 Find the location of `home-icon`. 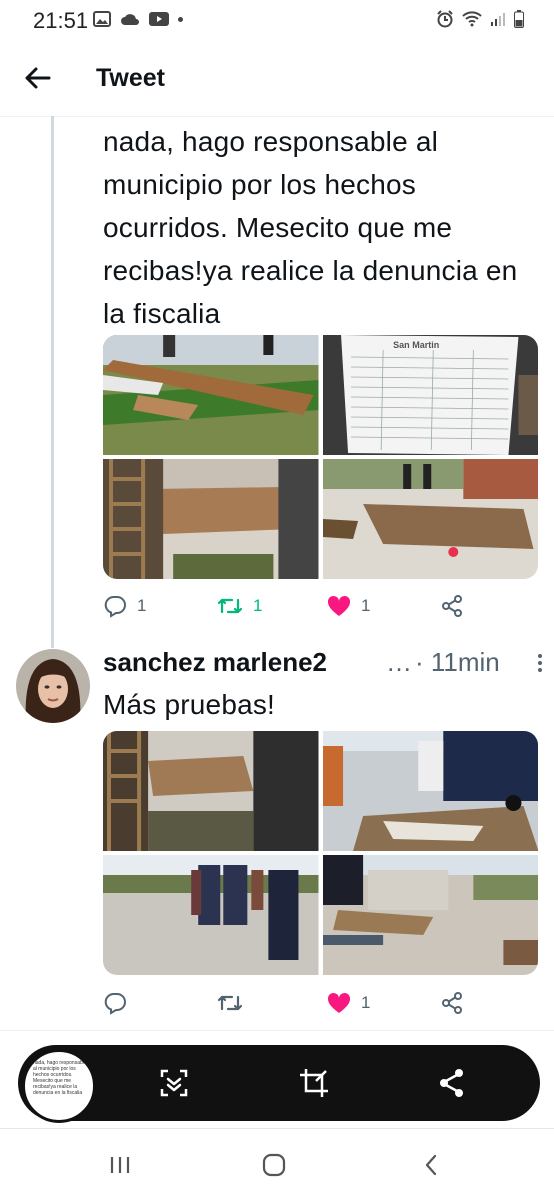

home-icon is located at coordinates (274, 1165).